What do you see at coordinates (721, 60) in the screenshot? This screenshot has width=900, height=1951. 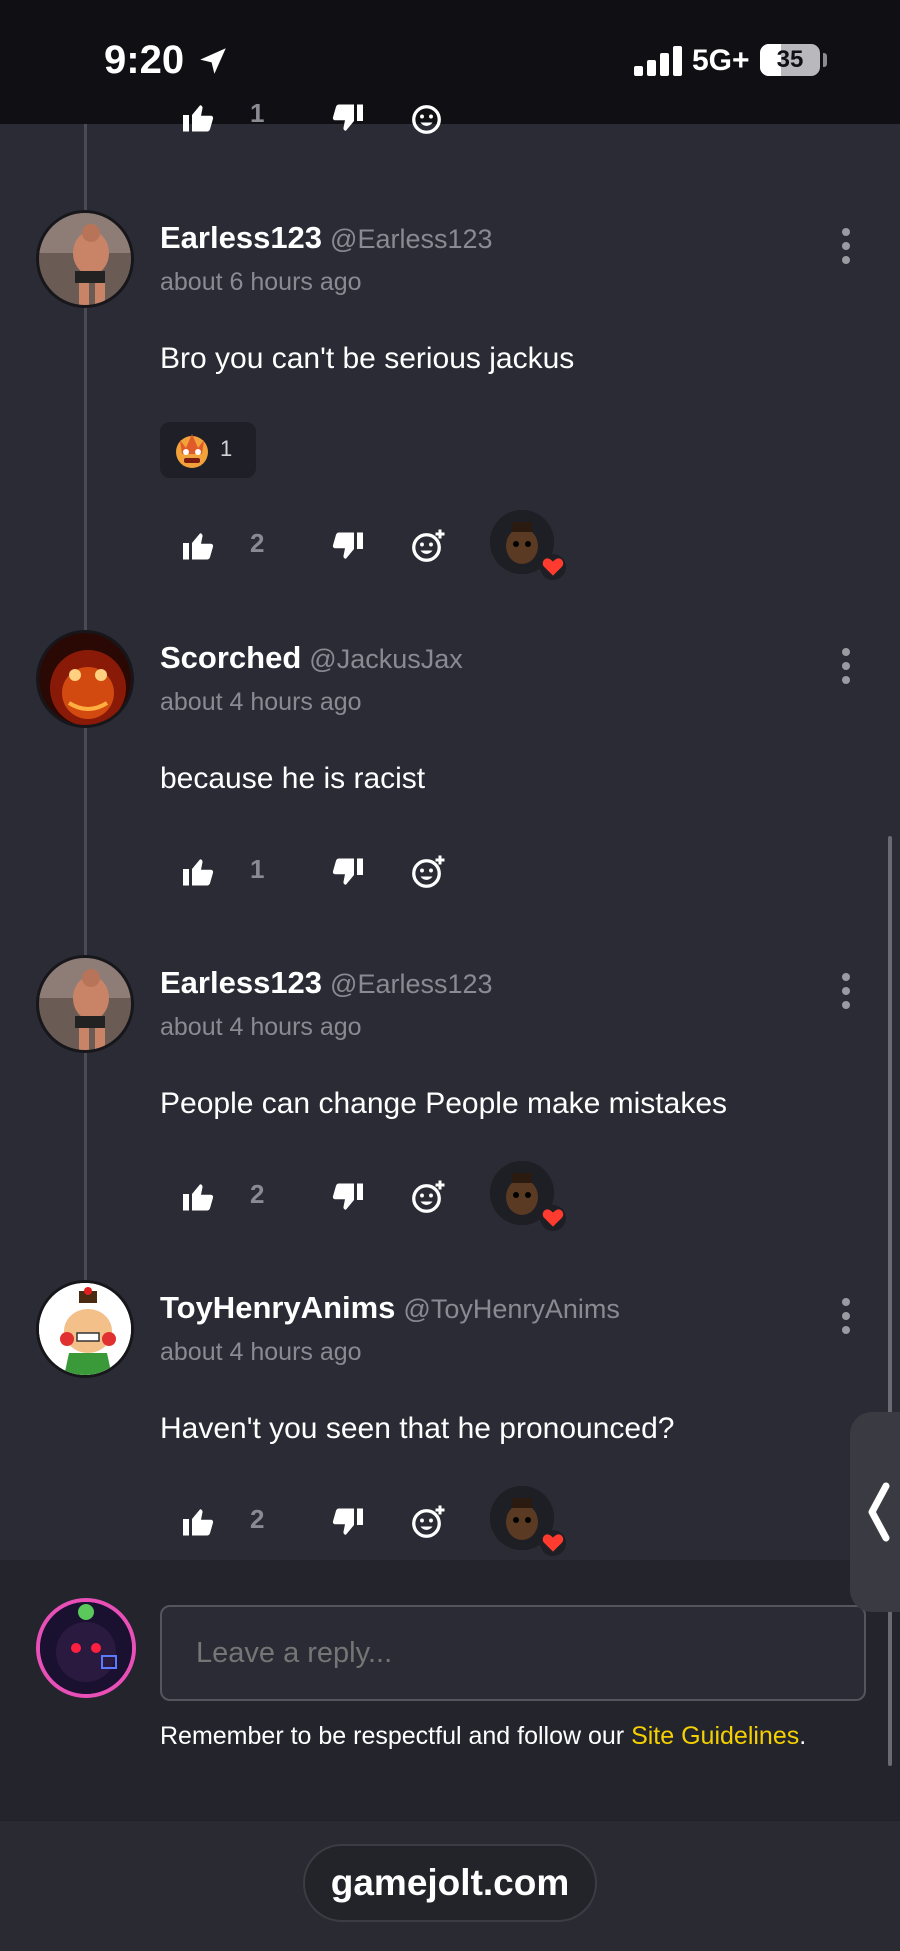 I see `network-type: 5G+` at bounding box center [721, 60].